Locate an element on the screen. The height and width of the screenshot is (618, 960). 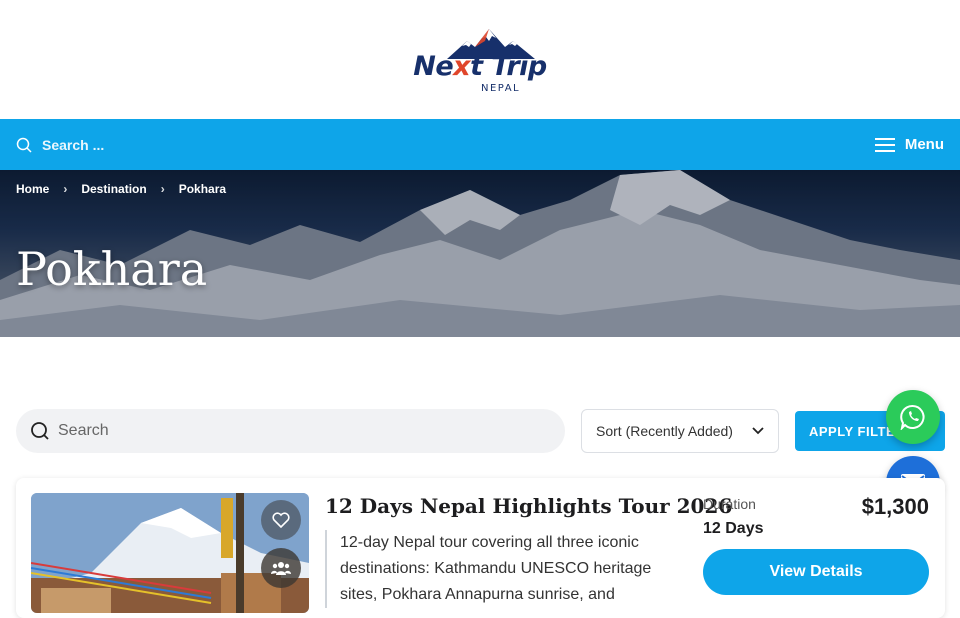
heart-icon is located at coordinates (281, 520).